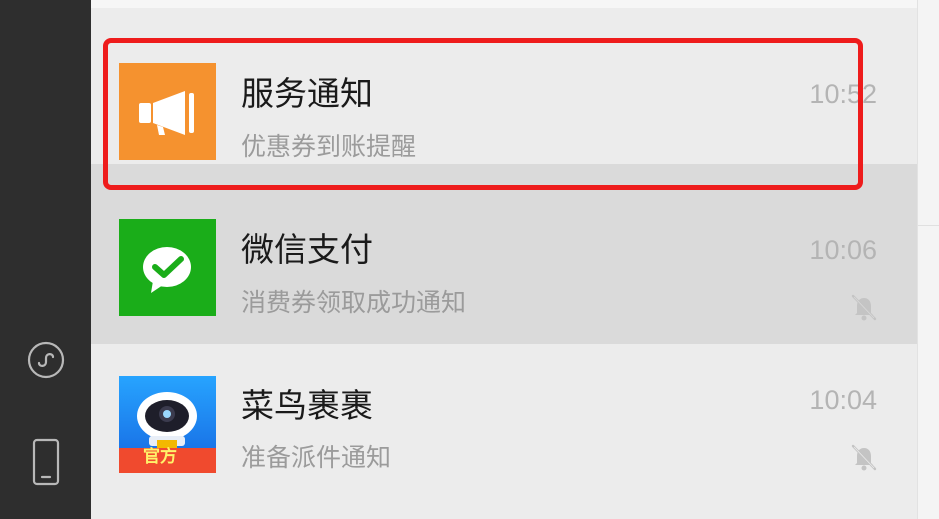  What do you see at coordinates (928, 225) in the screenshot?
I see `panel-divider` at bounding box center [928, 225].